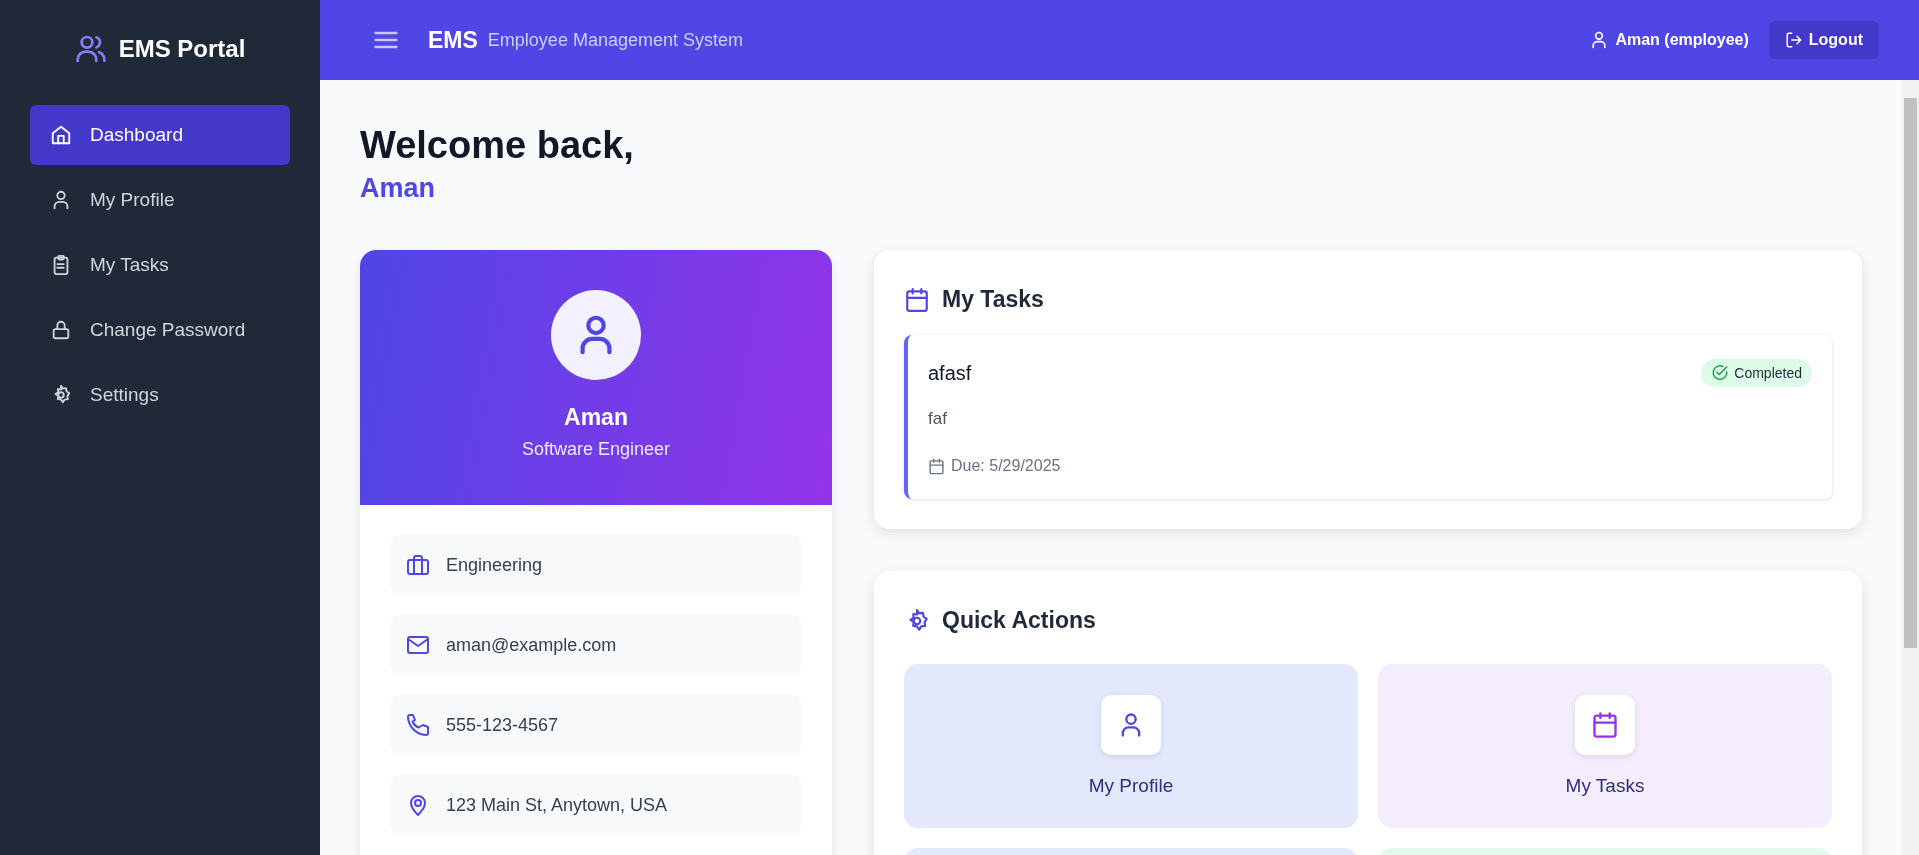 Image resolution: width=1919 pixels, height=855 pixels. Describe the element at coordinates (418, 645) in the screenshot. I see `mail-icon` at that location.